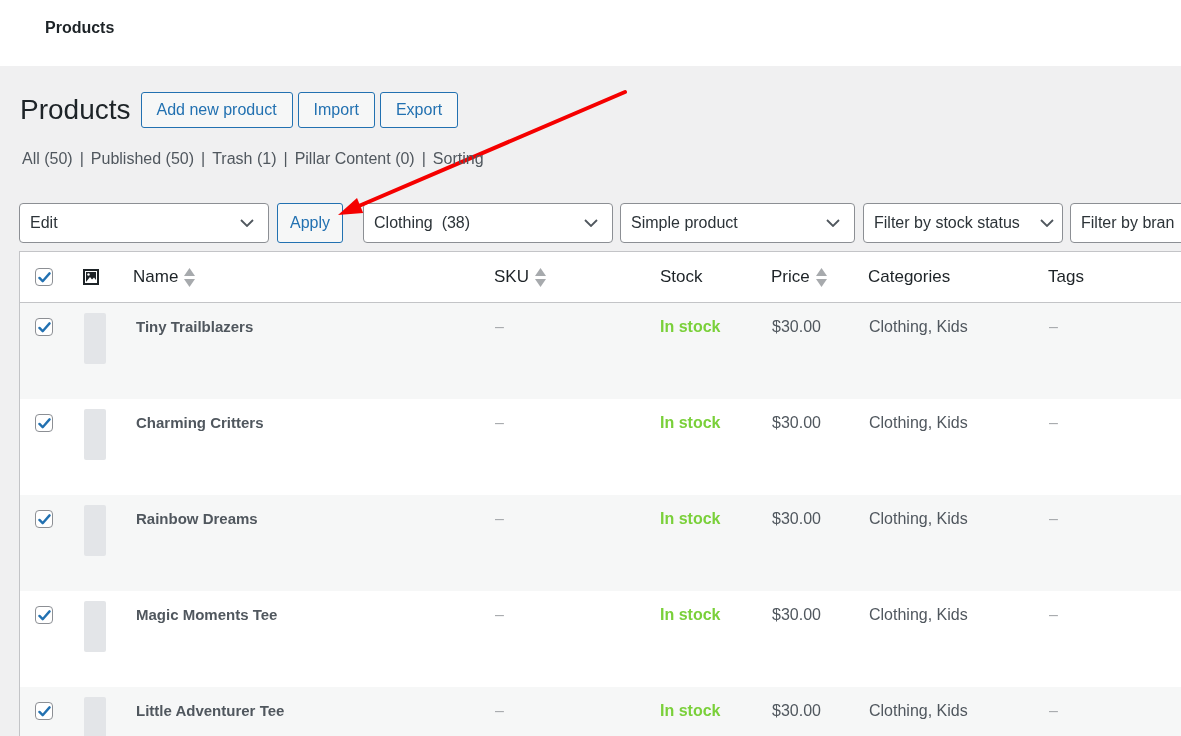 The height and width of the screenshot is (736, 1181). Describe the element at coordinates (216, 110) in the screenshot. I see `add-new-product-button: Add new product` at that location.